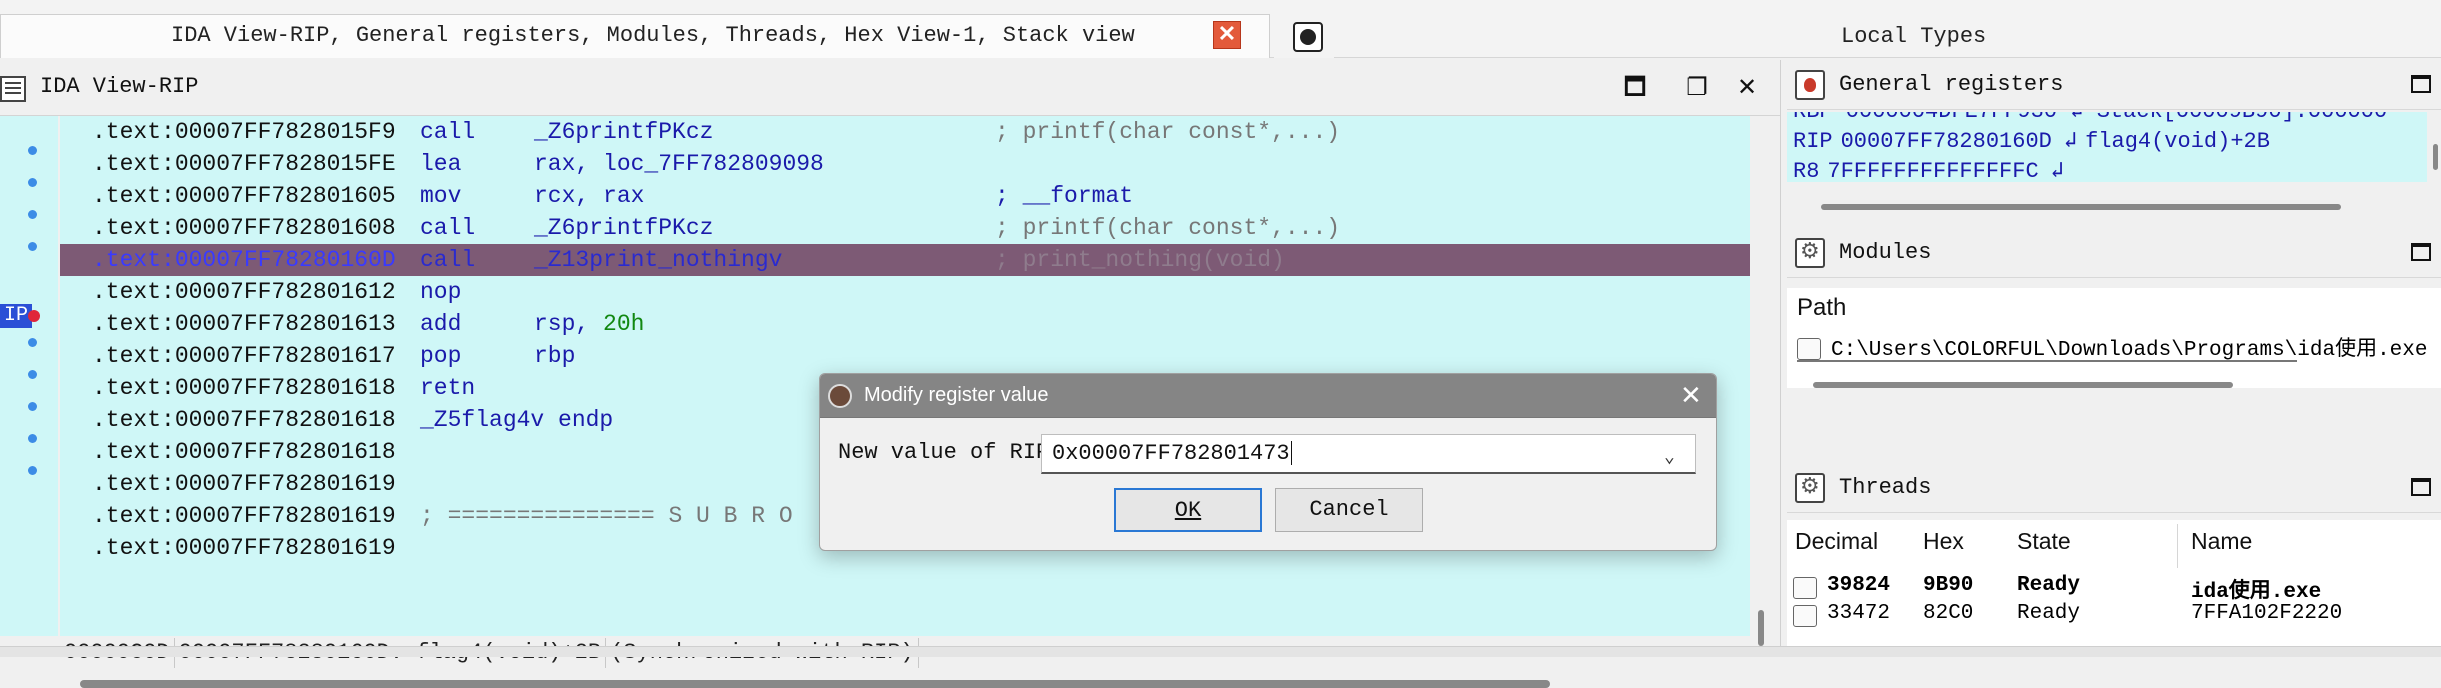  What do you see at coordinates (1268, 396) in the screenshot?
I see `dialog-titlebar: Modify register value ✕` at bounding box center [1268, 396].